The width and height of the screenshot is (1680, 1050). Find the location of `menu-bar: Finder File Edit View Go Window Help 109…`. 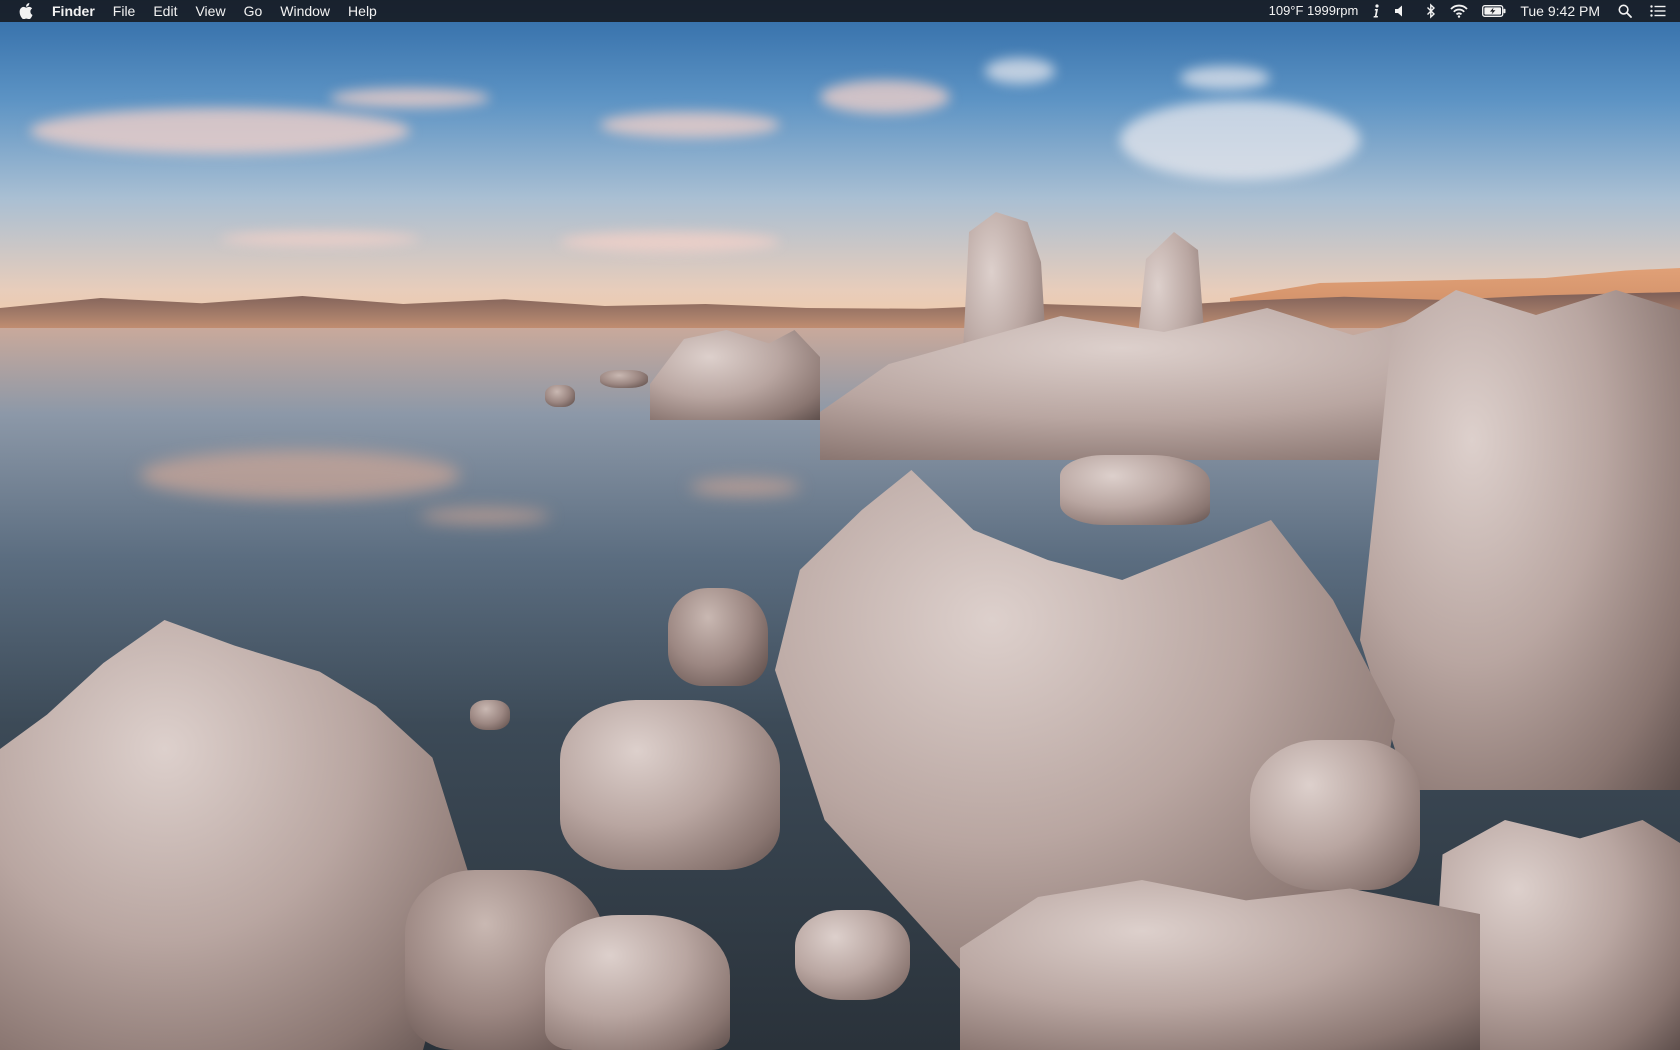

menu-bar: Finder File Edit View Go Window Help 109… is located at coordinates (840, 11).